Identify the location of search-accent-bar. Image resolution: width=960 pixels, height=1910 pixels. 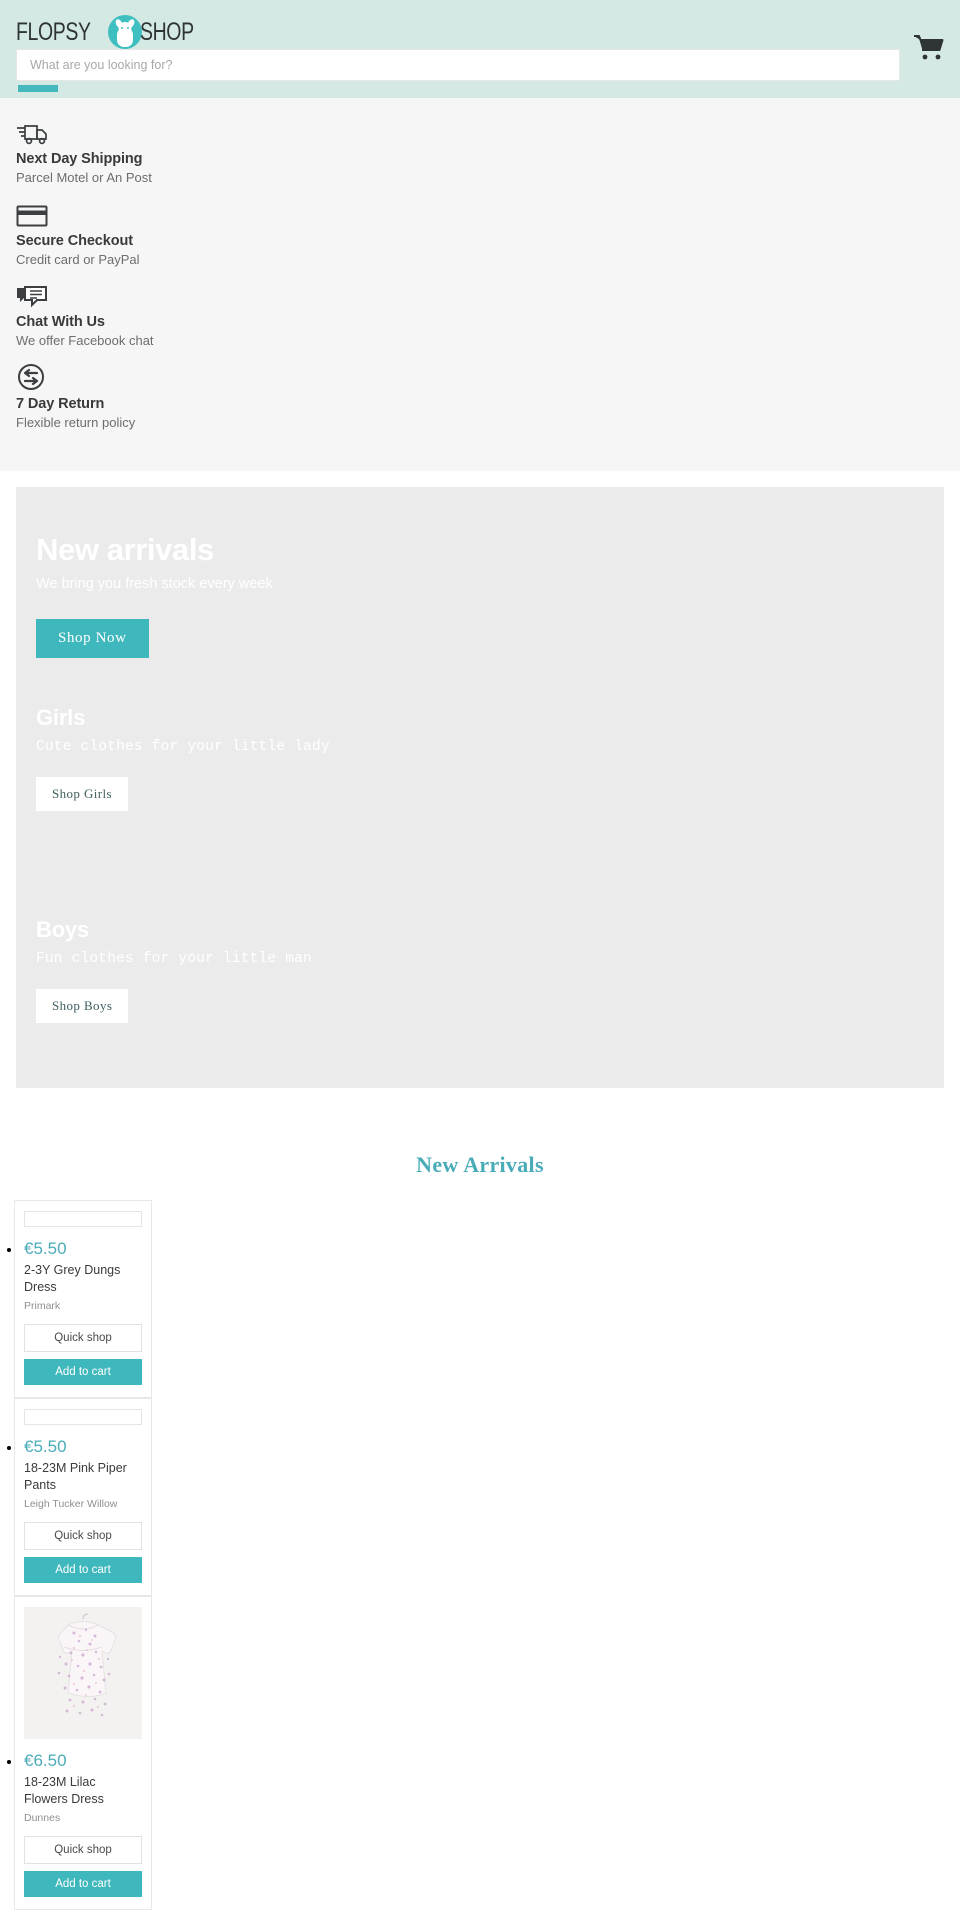
(38, 88).